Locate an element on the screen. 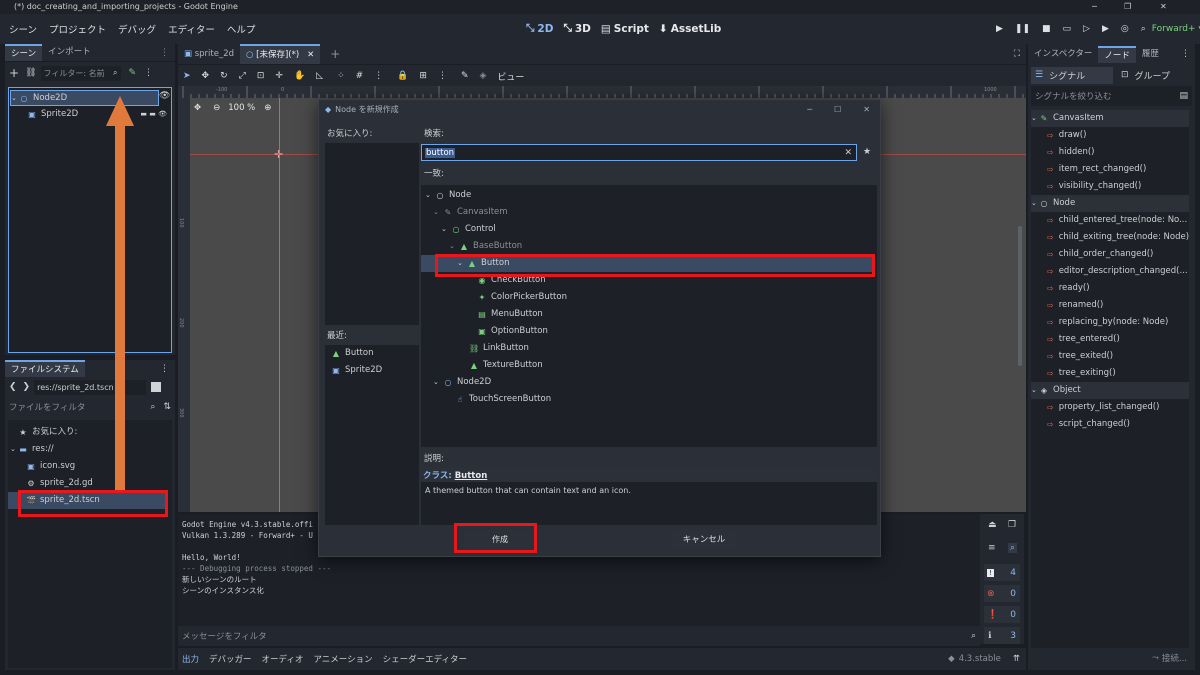 This screenshot has height=675, width=1200. tab-audio: オーディオ is located at coordinates (283, 659).